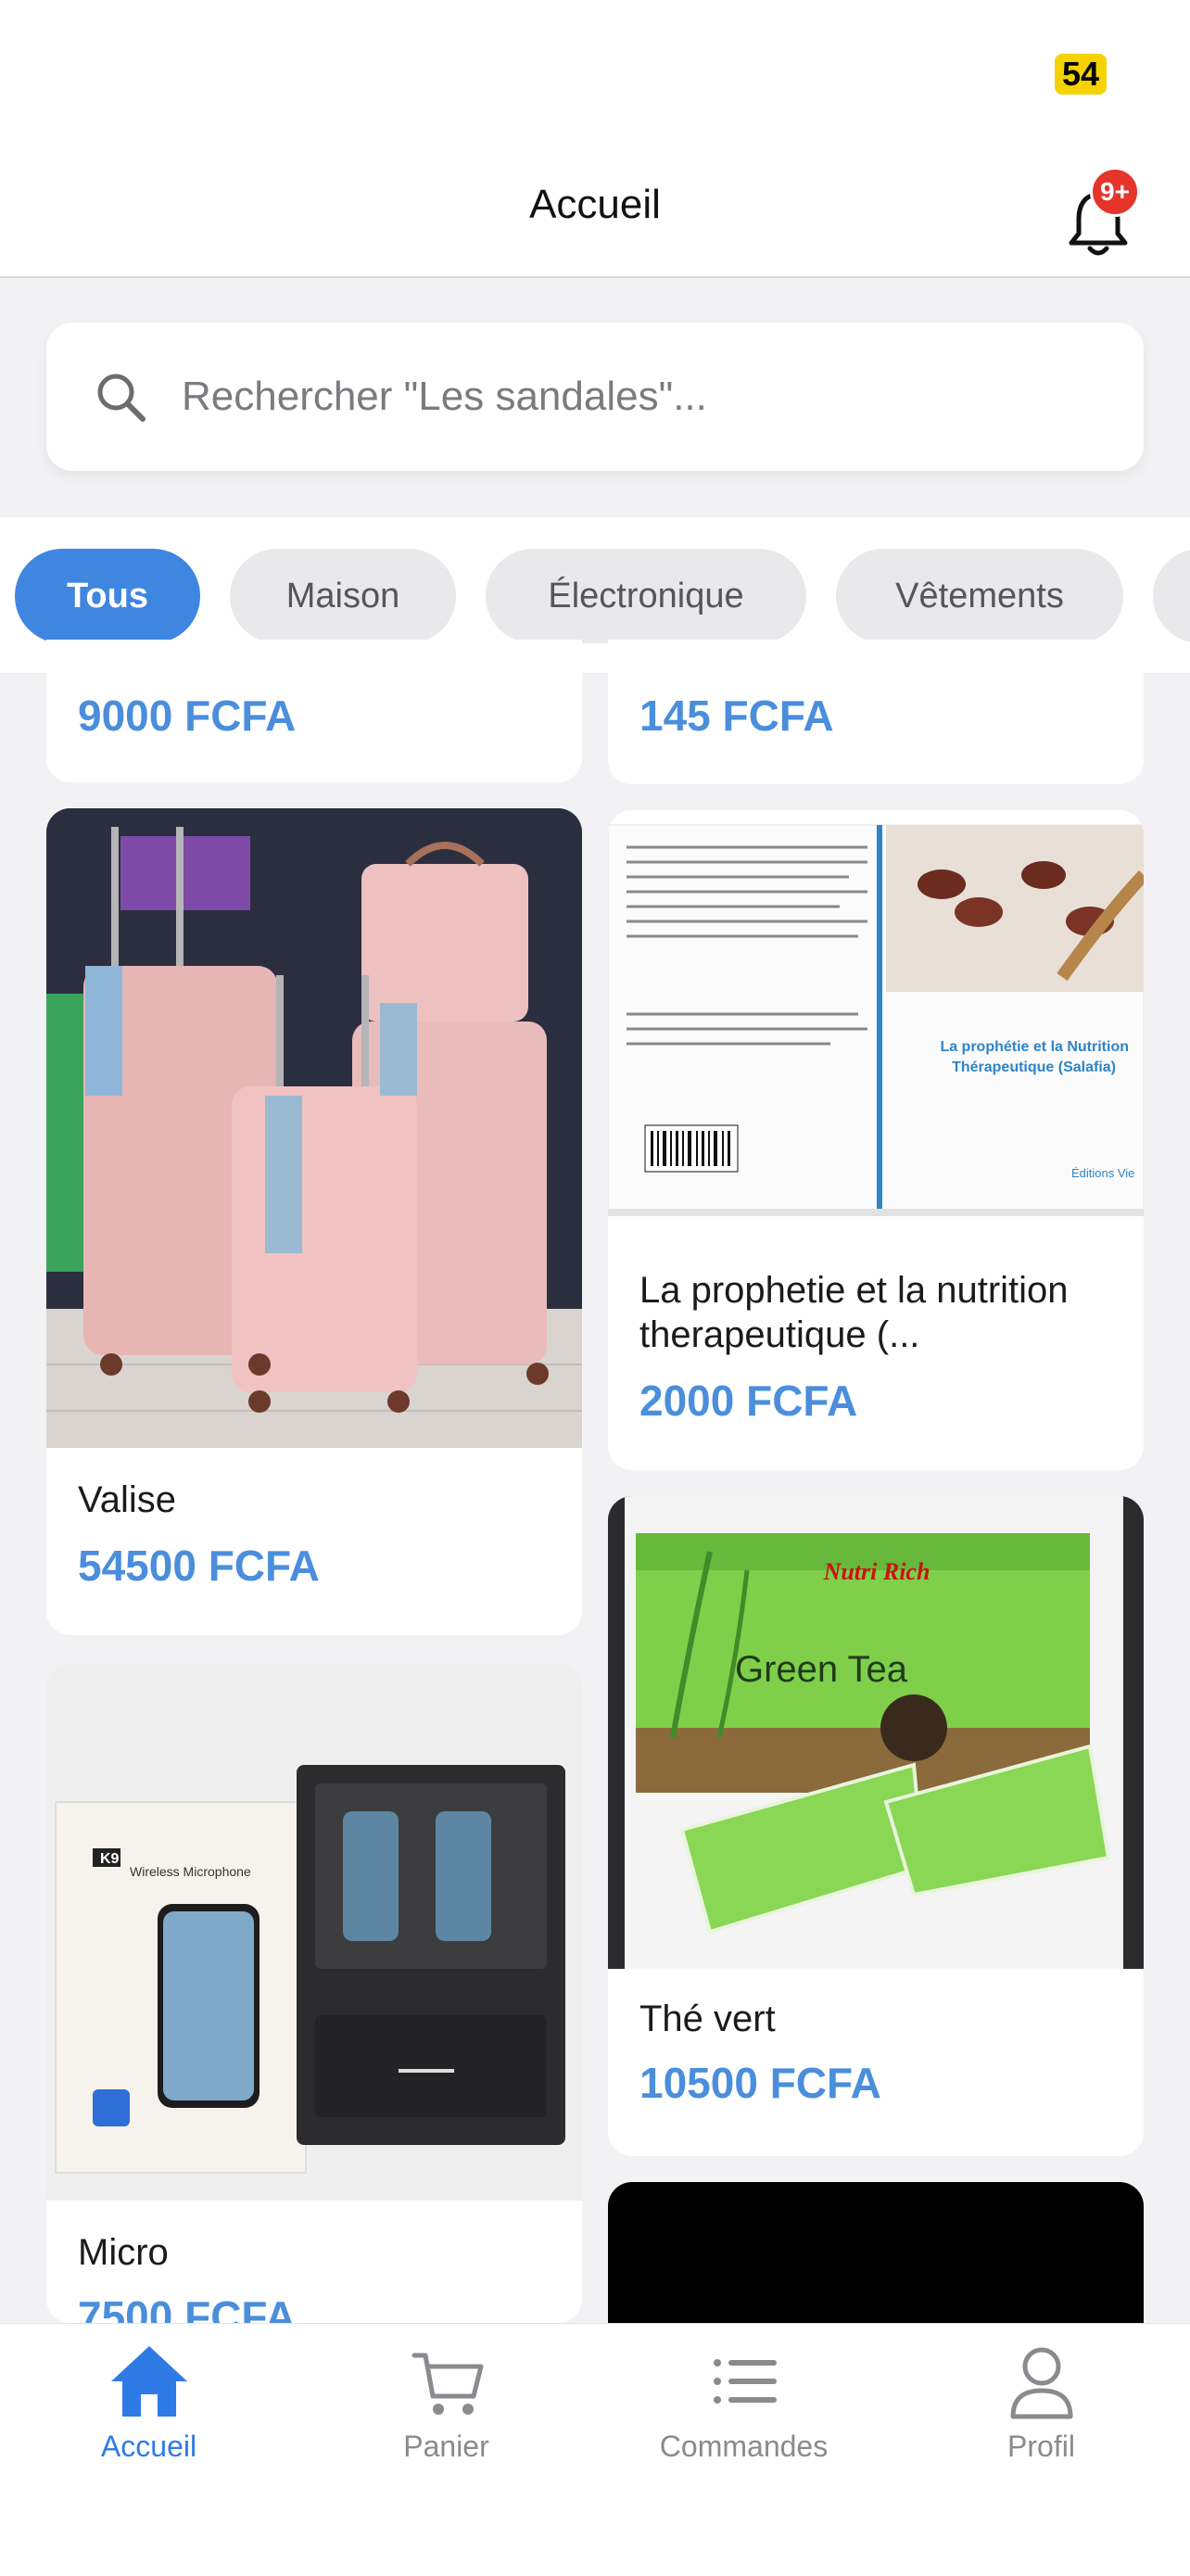  What do you see at coordinates (110, 1859) in the screenshot?
I see `mic-box-model: K9` at bounding box center [110, 1859].